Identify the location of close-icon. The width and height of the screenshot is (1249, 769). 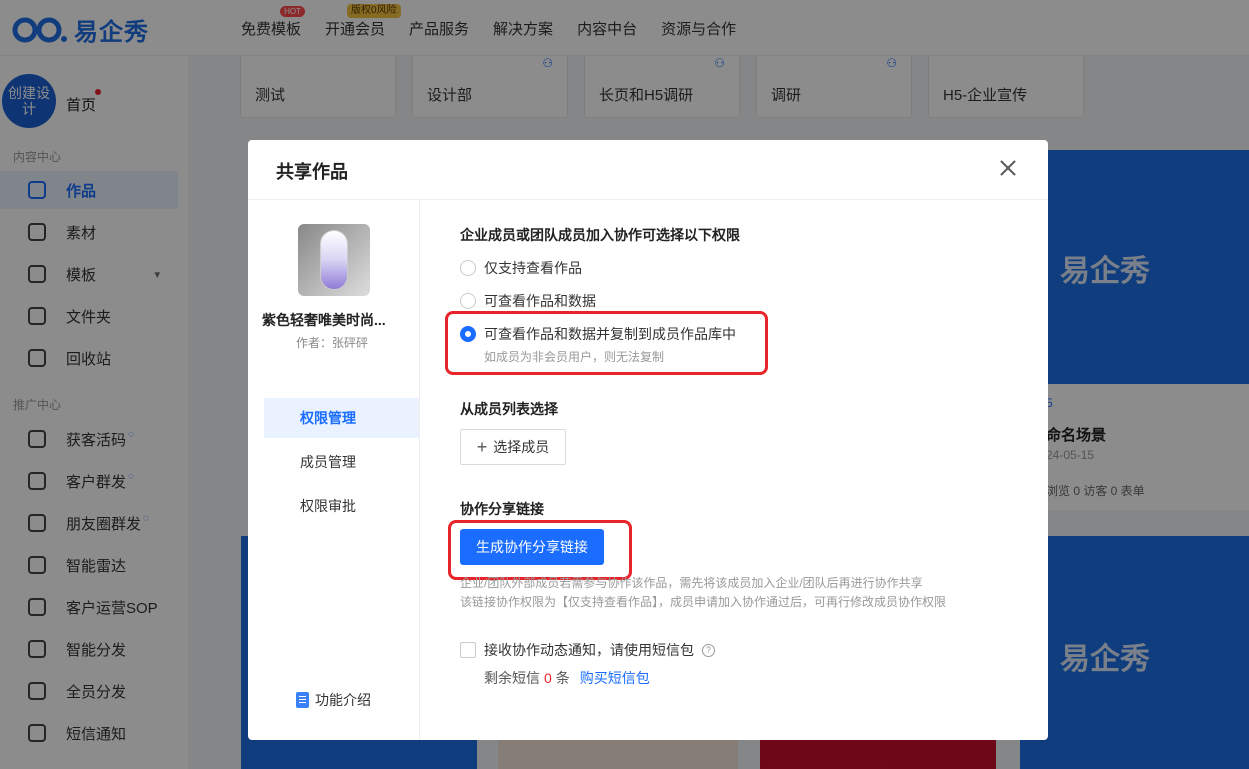
(1008, 168).